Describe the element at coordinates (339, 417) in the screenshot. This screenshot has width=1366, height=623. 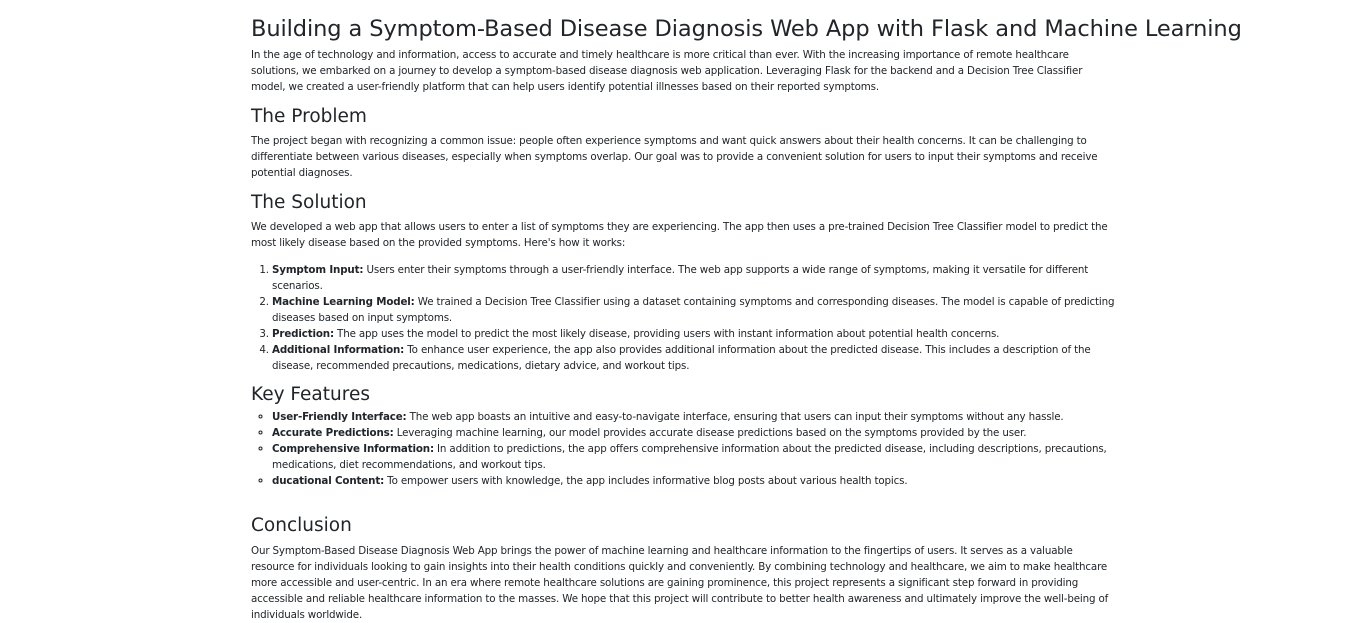
I see `feature-label: User-Friendly Interface:` at that location.